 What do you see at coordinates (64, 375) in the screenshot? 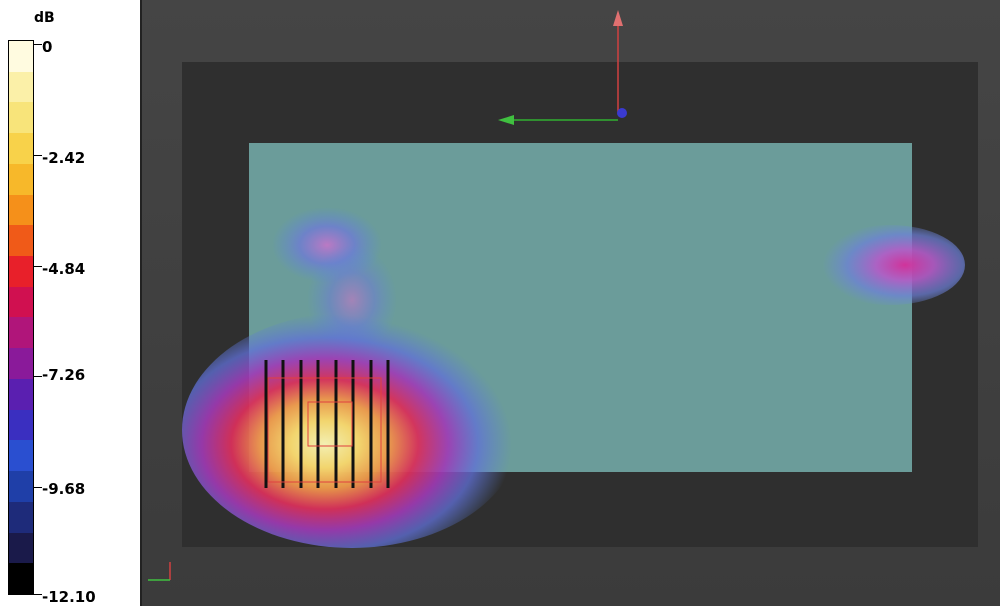
I see `legend-tick-label: -7.26` at bounding box center [64, 375].